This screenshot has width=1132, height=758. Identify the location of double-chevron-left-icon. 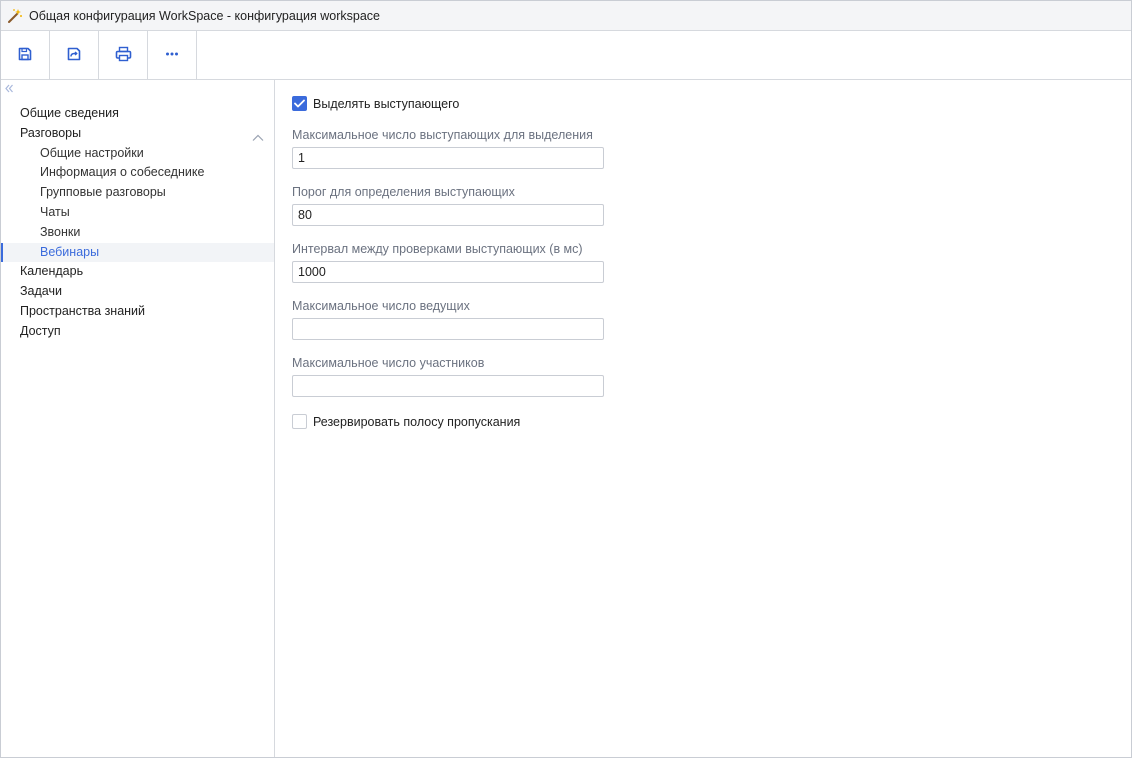
(9, 87).